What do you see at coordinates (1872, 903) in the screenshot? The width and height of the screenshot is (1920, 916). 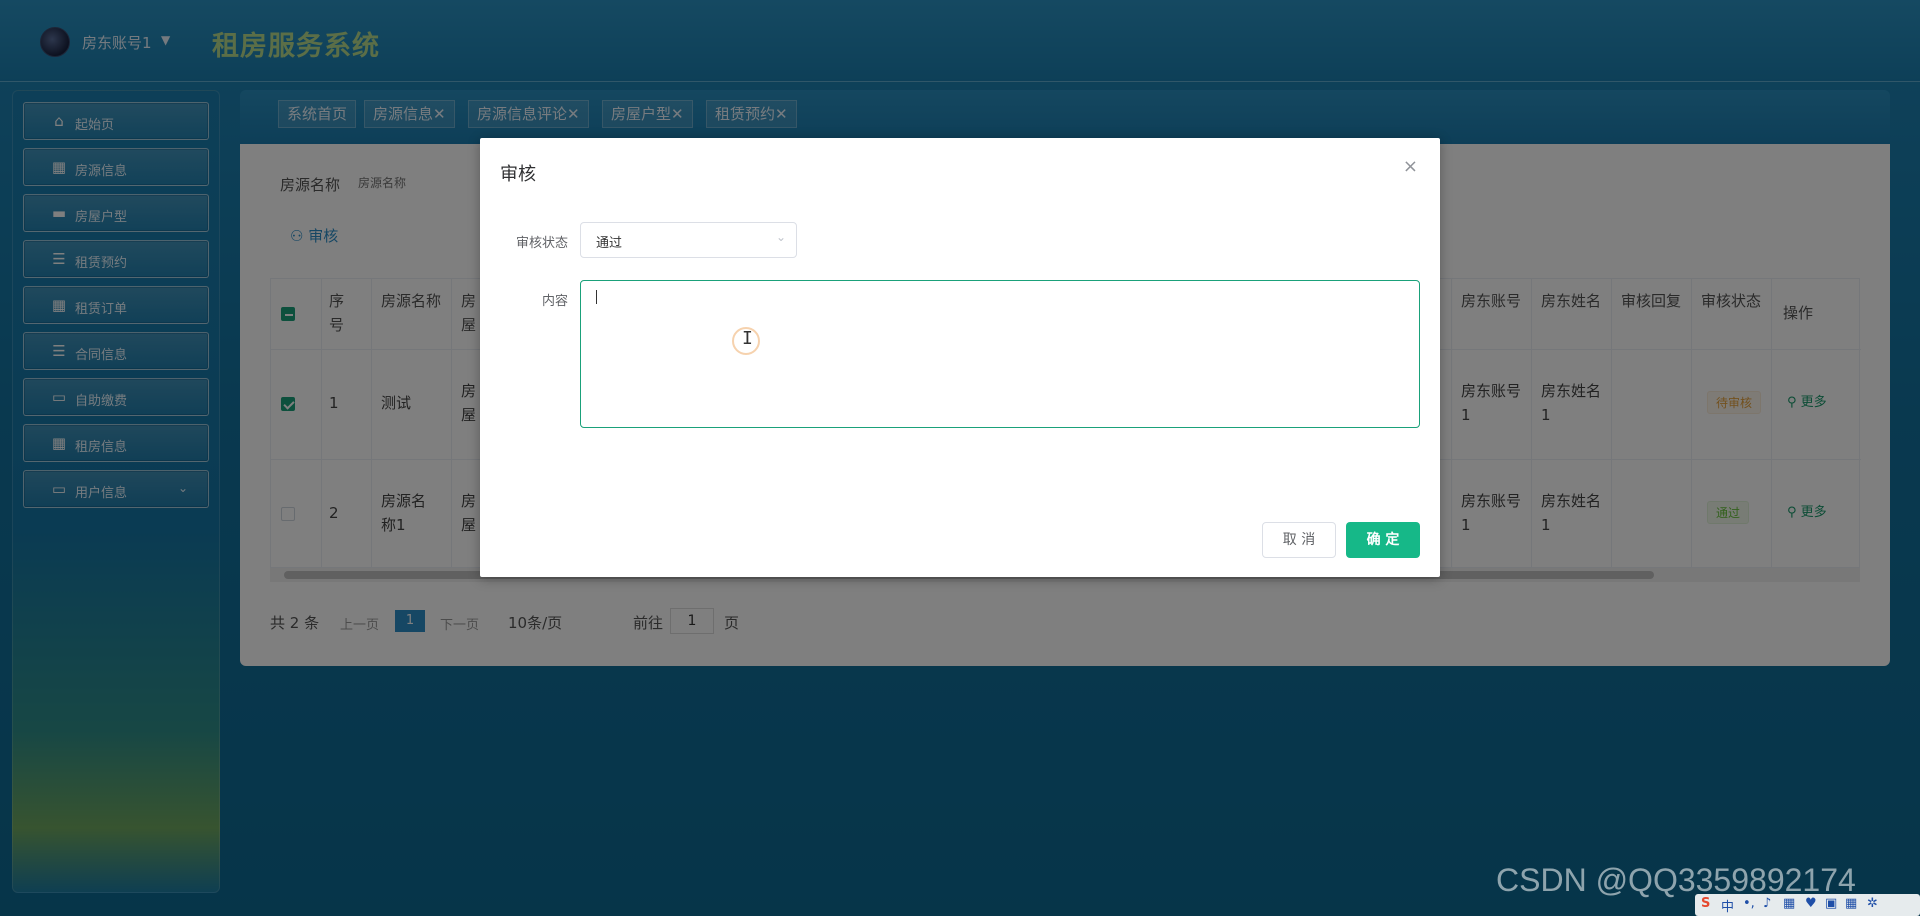 I see `settings-icon: ✲` at bounding box center [1872, 903].